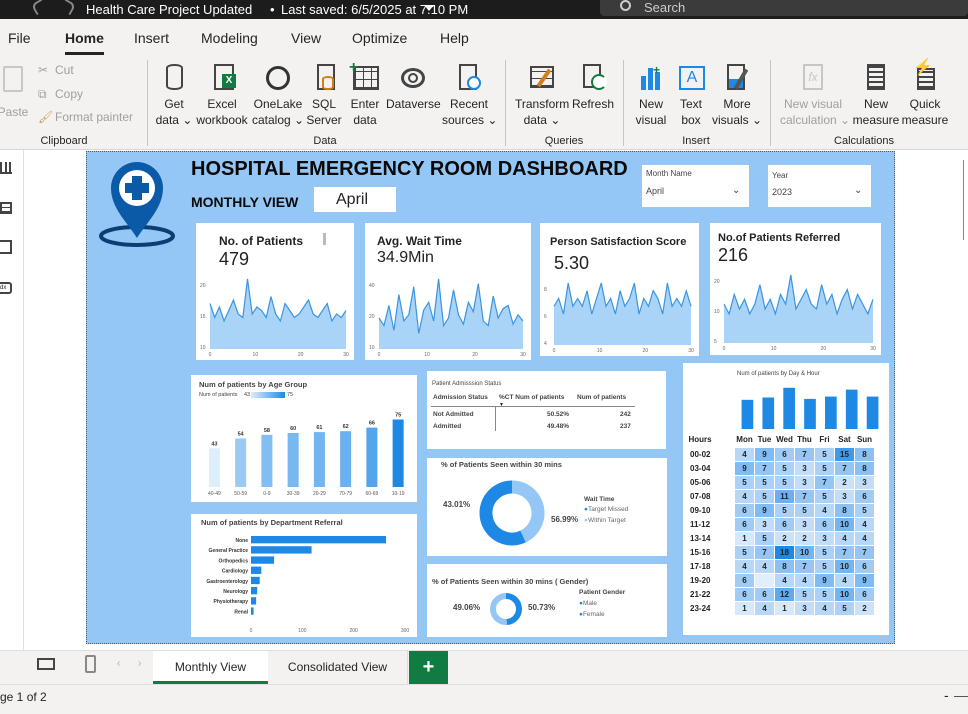 The height and width of the screenshot is (714, 968). Describe the element at coordinates (151, 38) in the screenshot. I see `tab-insert: Insert` at that location.